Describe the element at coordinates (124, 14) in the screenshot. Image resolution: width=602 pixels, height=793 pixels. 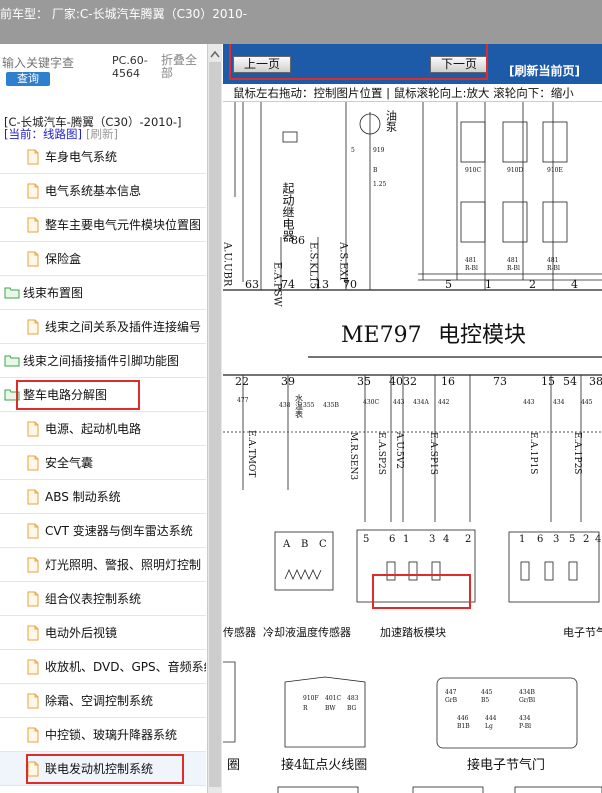
I see `window-title: 前车型： 厂家:C-长城汽车腾翼（C30）2010-` at that location.